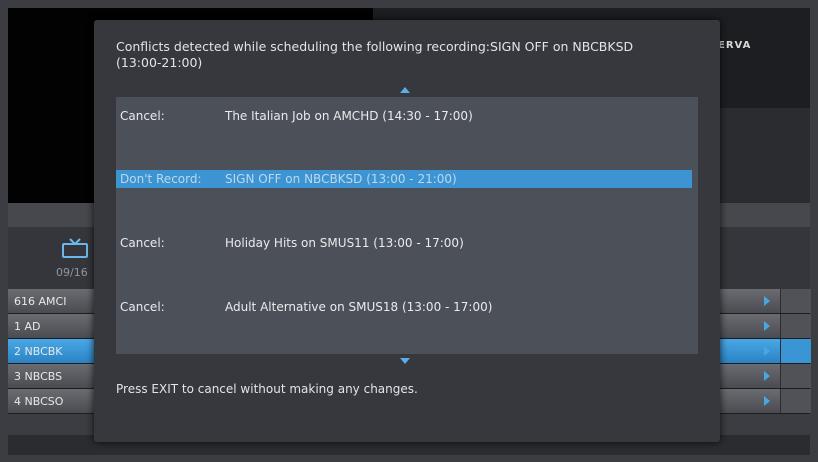 This screenshot has width=818, height=462. I want to click on channel-name: 1 AD, so click(27, 326).